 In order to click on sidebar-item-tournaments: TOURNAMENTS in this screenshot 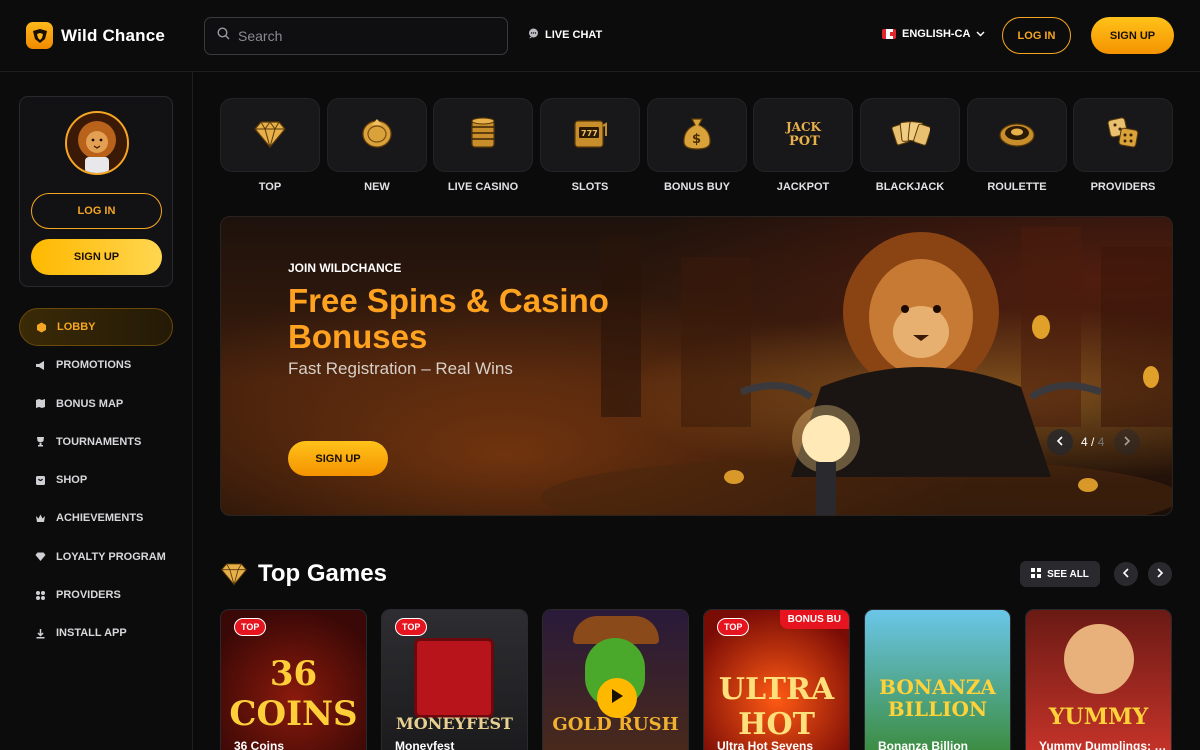, I will do `click(96, 442)`.